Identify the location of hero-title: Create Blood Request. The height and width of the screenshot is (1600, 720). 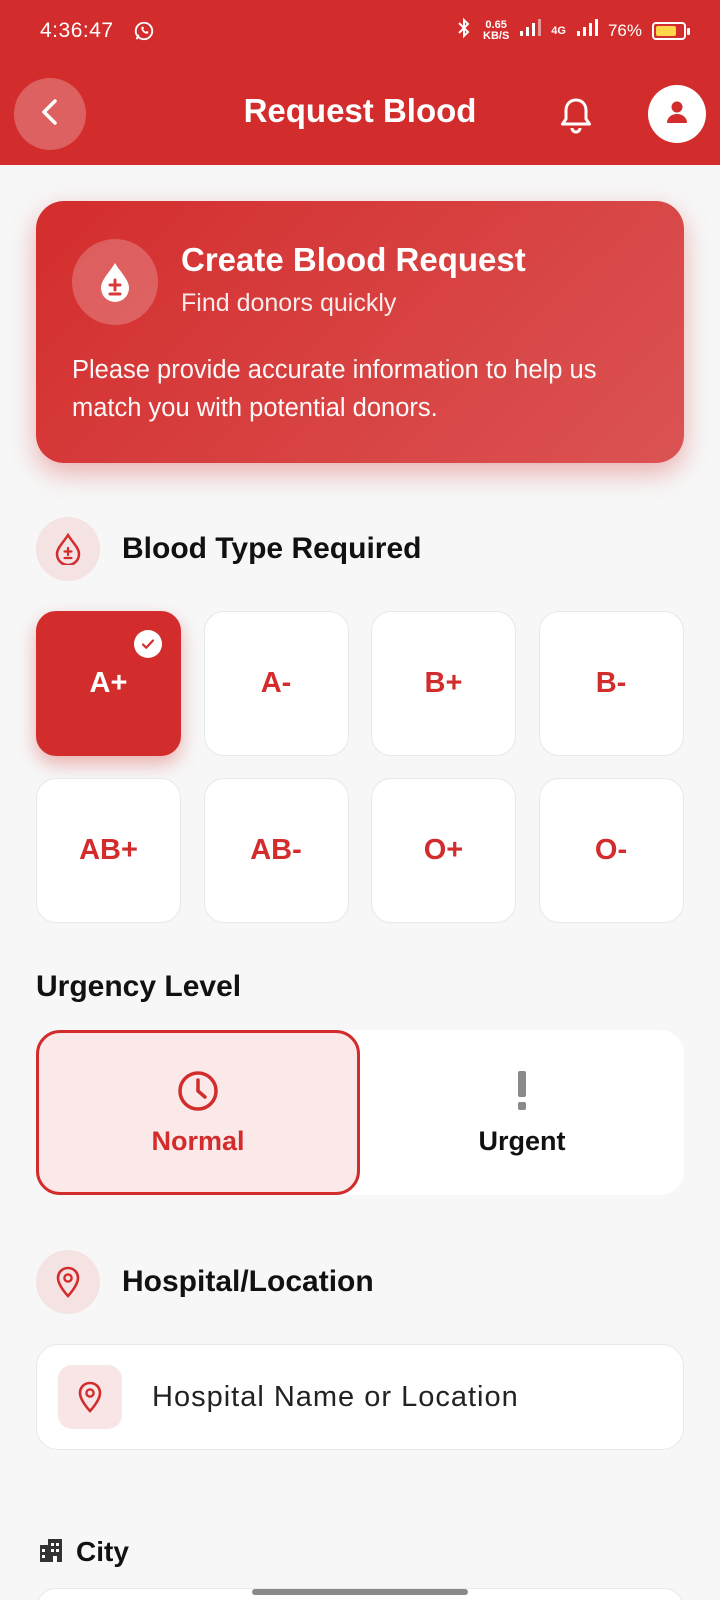
(353, 259).